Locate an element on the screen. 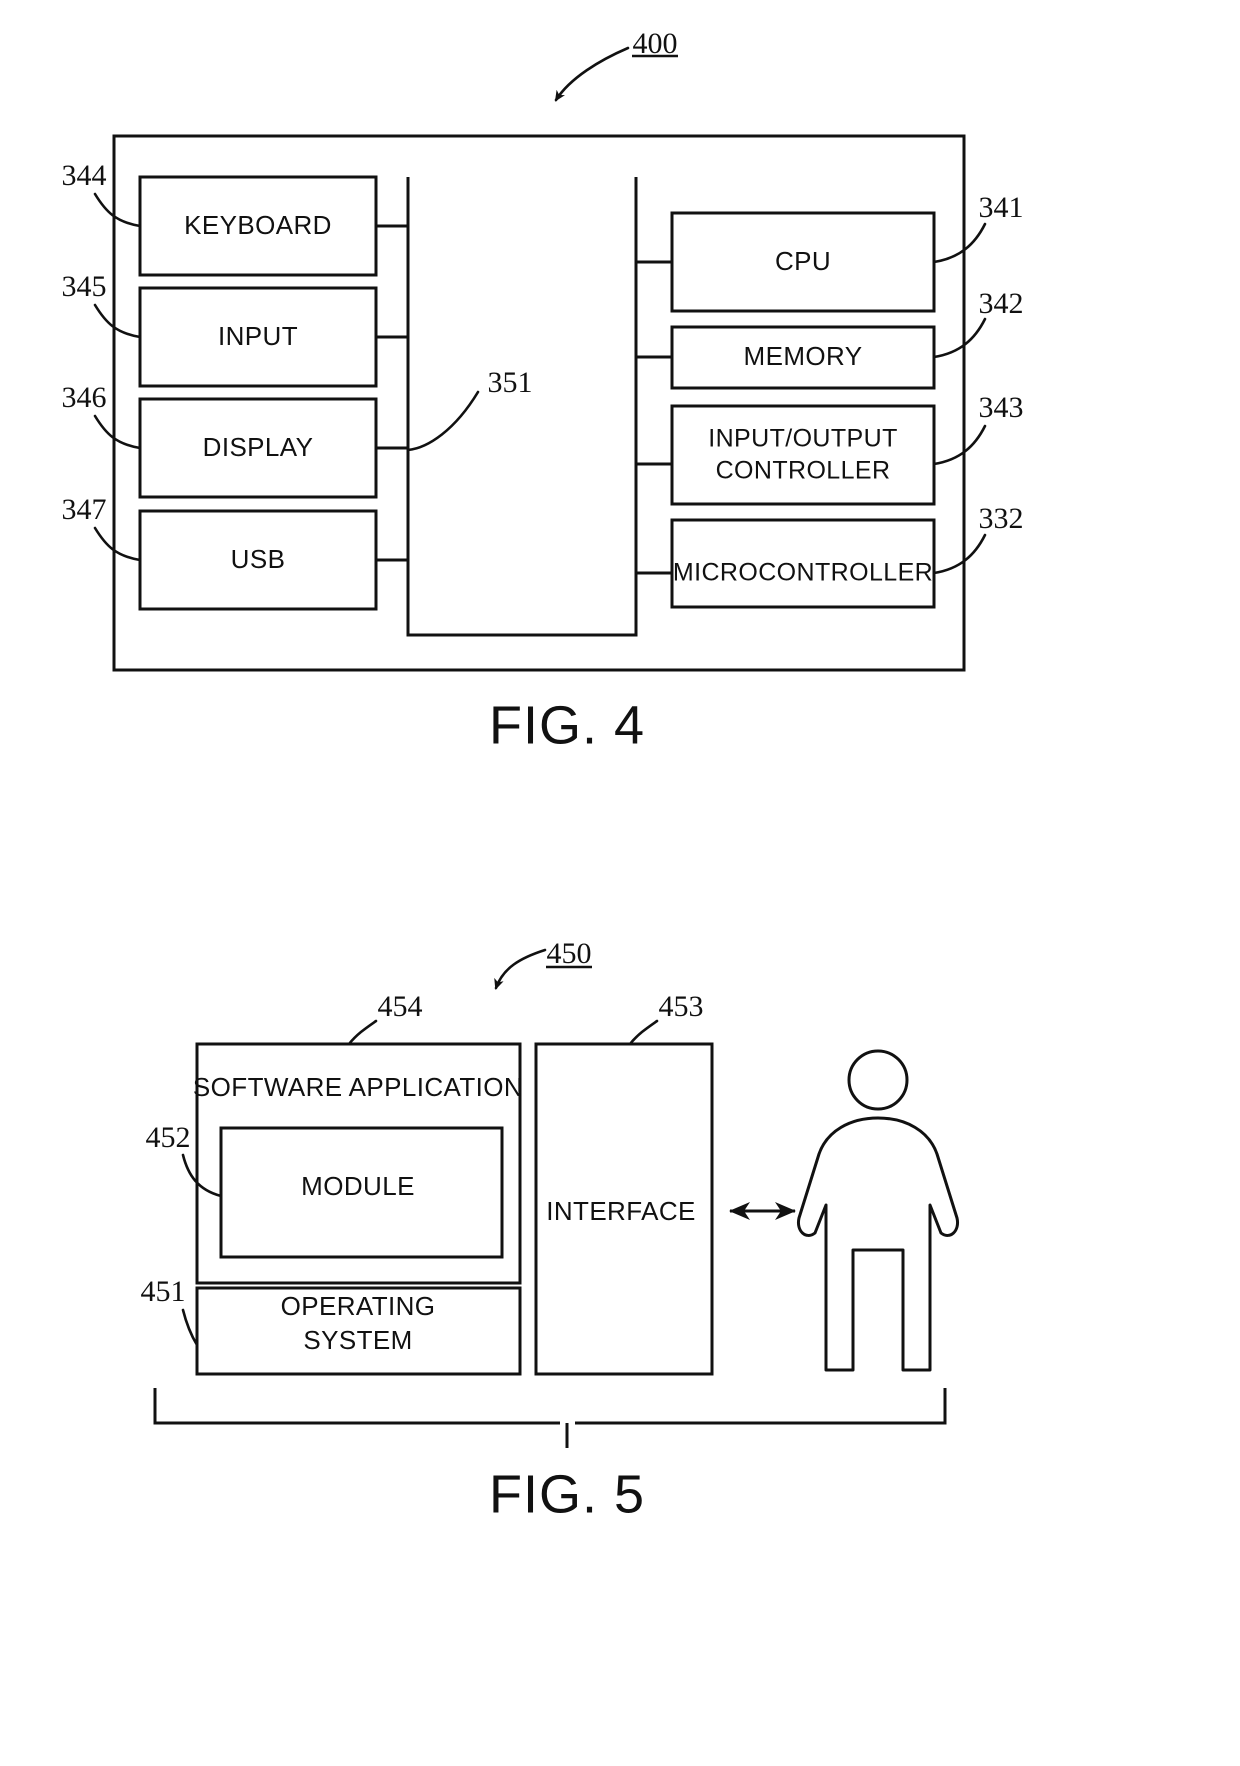 This screenshot has height=1766, width=1240. refnum-453: 453 is located at coordinates (681, 1006).